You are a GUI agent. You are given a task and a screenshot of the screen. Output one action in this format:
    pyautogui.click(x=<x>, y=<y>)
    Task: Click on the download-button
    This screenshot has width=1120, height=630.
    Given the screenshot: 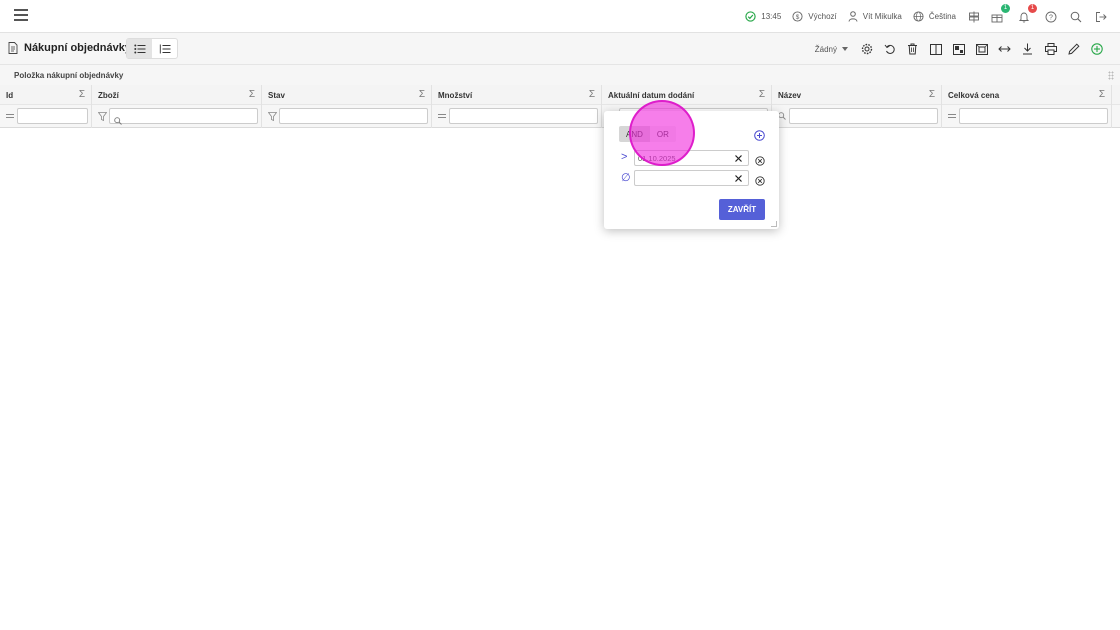 What is the action you would take?
    pyautogui.click(x=1027, y=49)
    